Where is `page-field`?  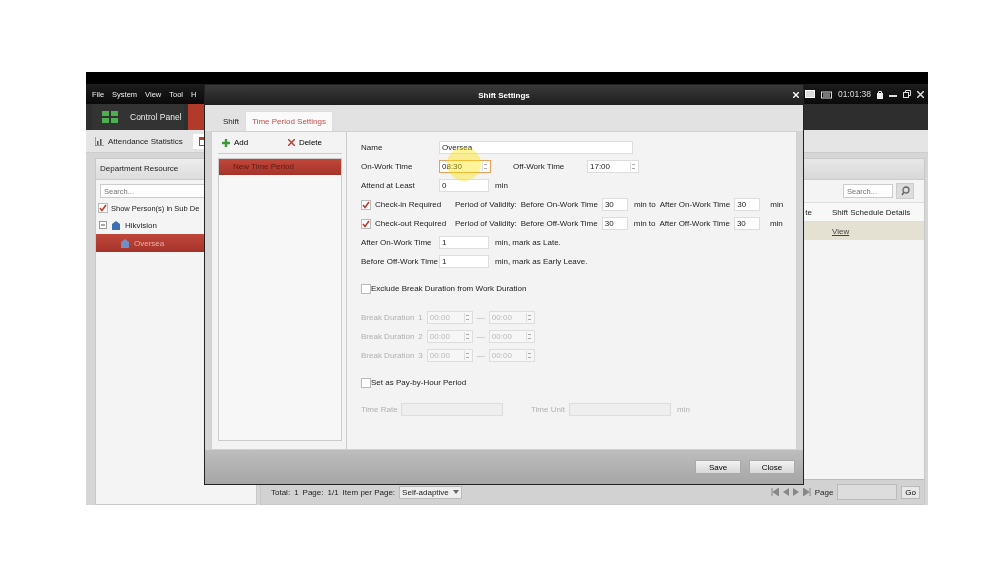
page-field is located at coordinates (867, 492).